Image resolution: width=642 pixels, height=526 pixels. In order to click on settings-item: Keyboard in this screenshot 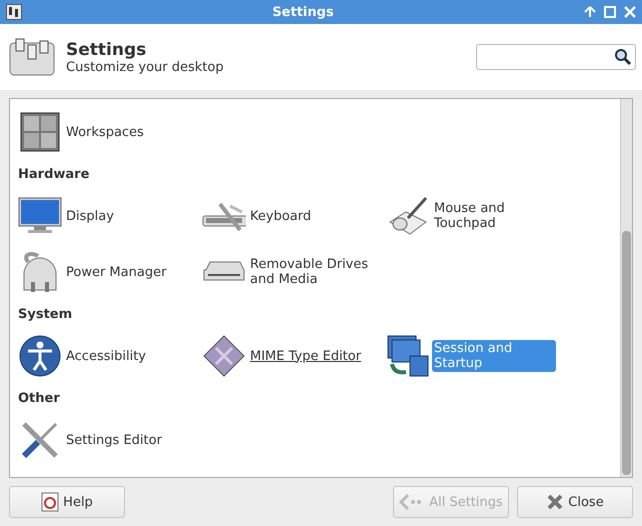, I will do `click(281, 216)`.